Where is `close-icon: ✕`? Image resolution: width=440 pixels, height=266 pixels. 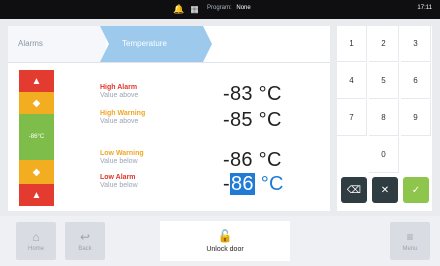 close-icon: ✕ is located at coordinates (385, 190).